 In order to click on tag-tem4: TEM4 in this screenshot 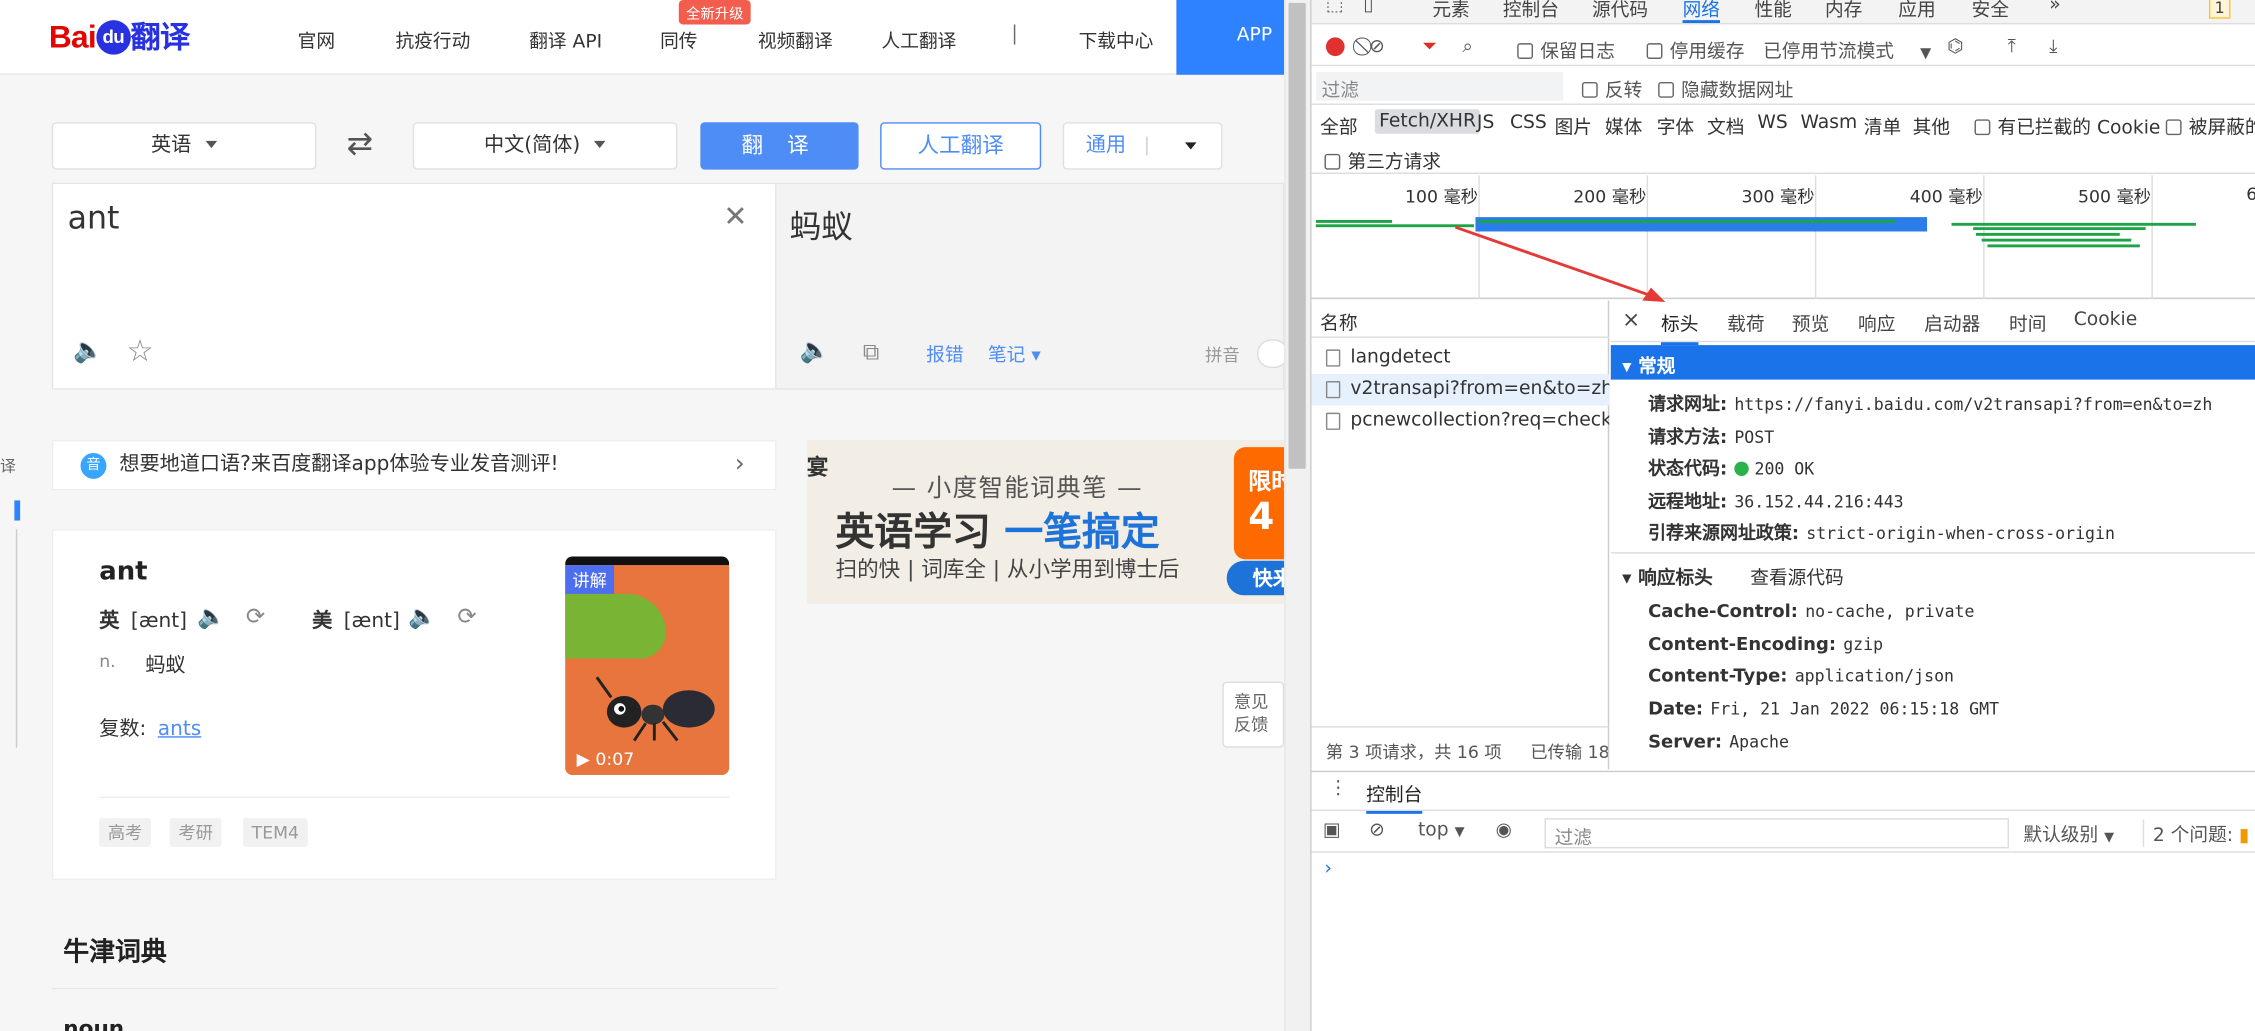, I will do `click(275, 832)`.